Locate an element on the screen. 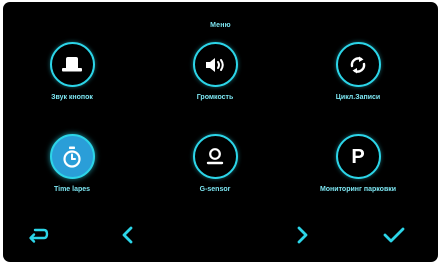  g-sensor-icon is located at coordinates (215, 155).